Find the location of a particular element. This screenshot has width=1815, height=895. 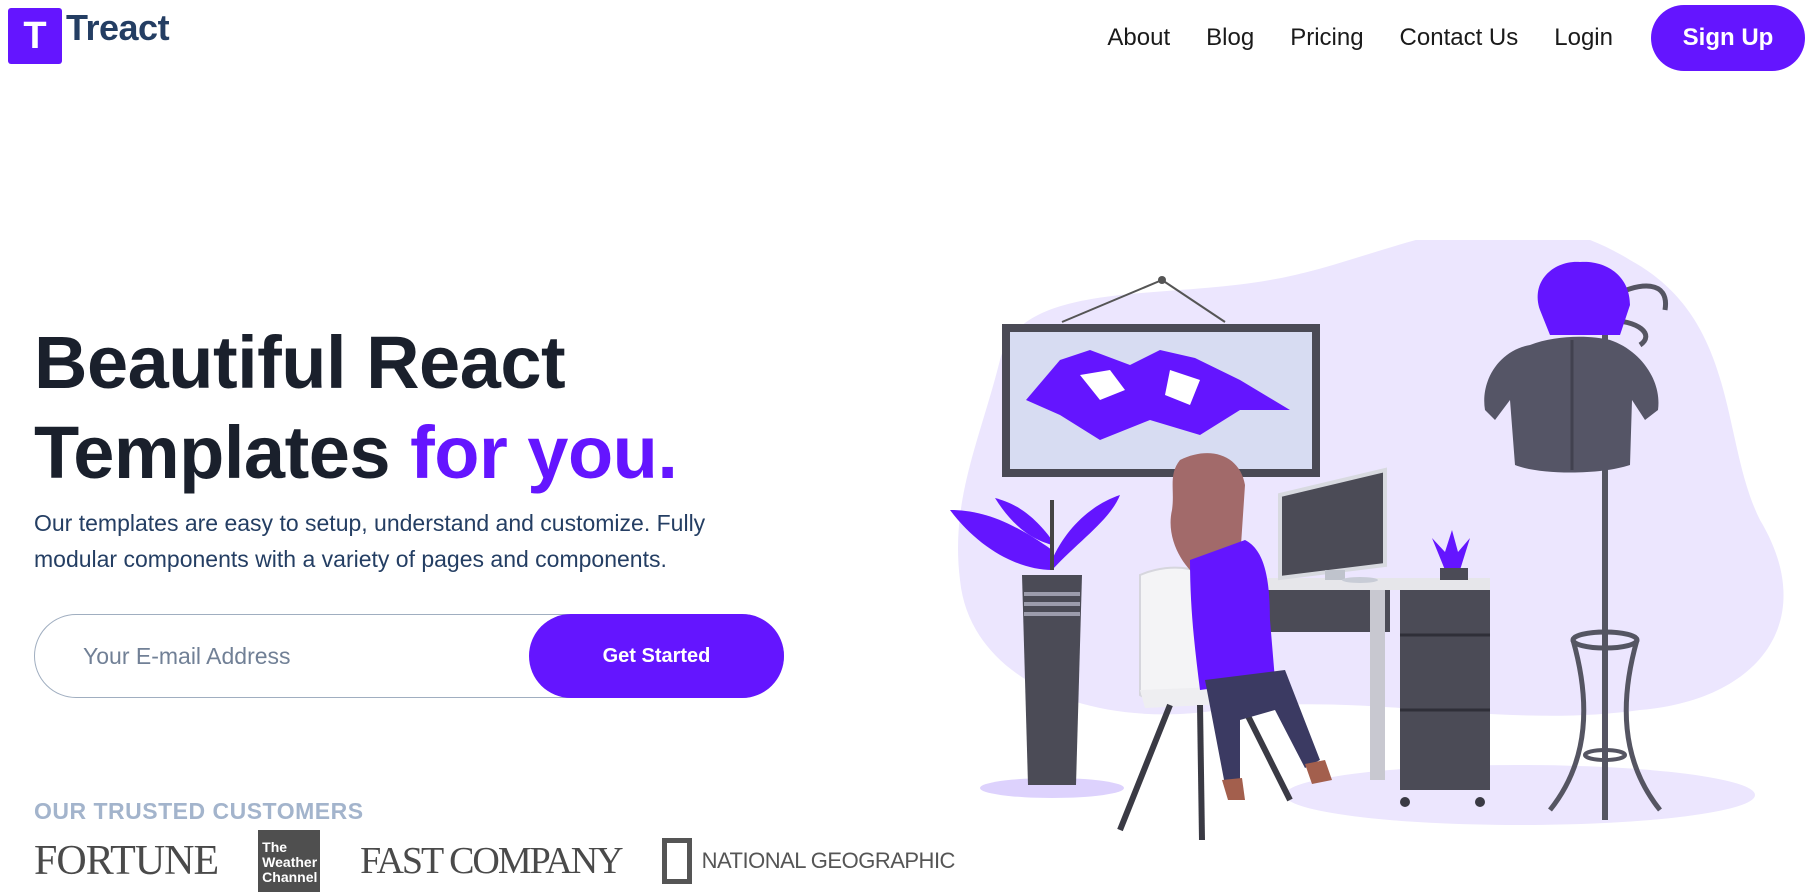

national-geographic-logo: NATIONAL GEOGRAPHIC is located at coordinates (808, 861).